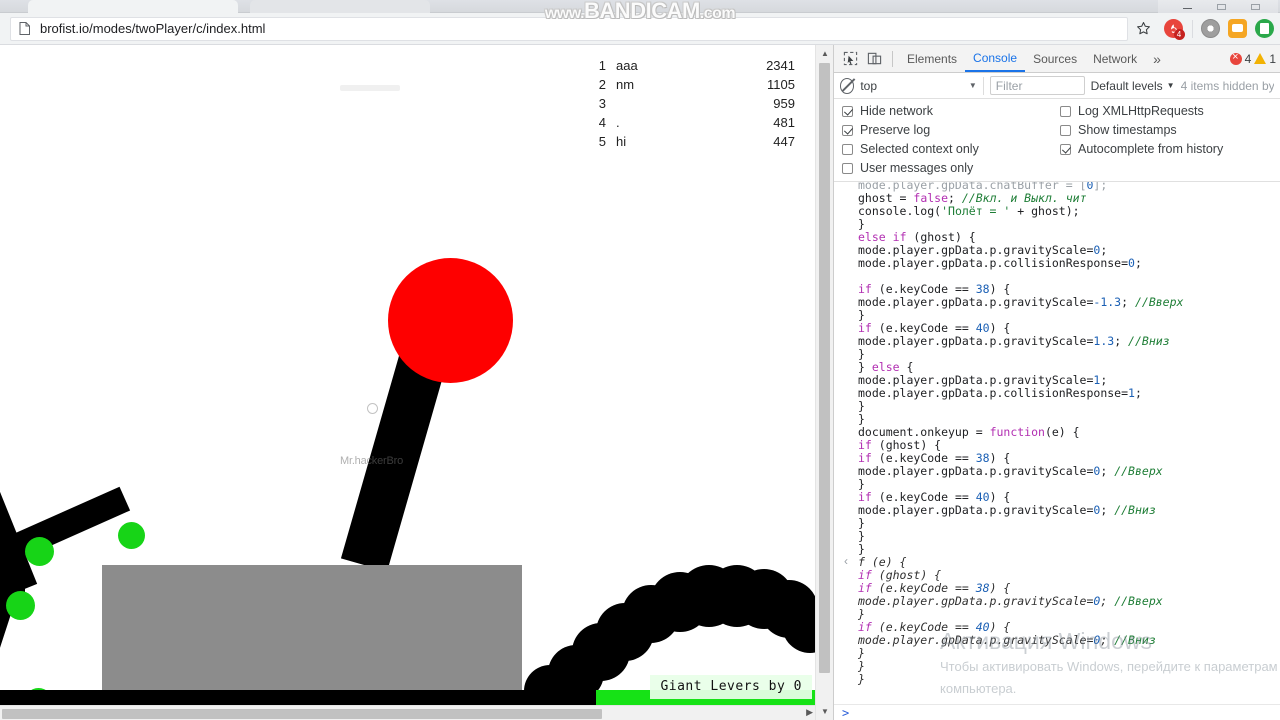 The width and height of the screenshot is (1280, 720). I want to click on issue-counters: 4 1, so click(1252, 58).